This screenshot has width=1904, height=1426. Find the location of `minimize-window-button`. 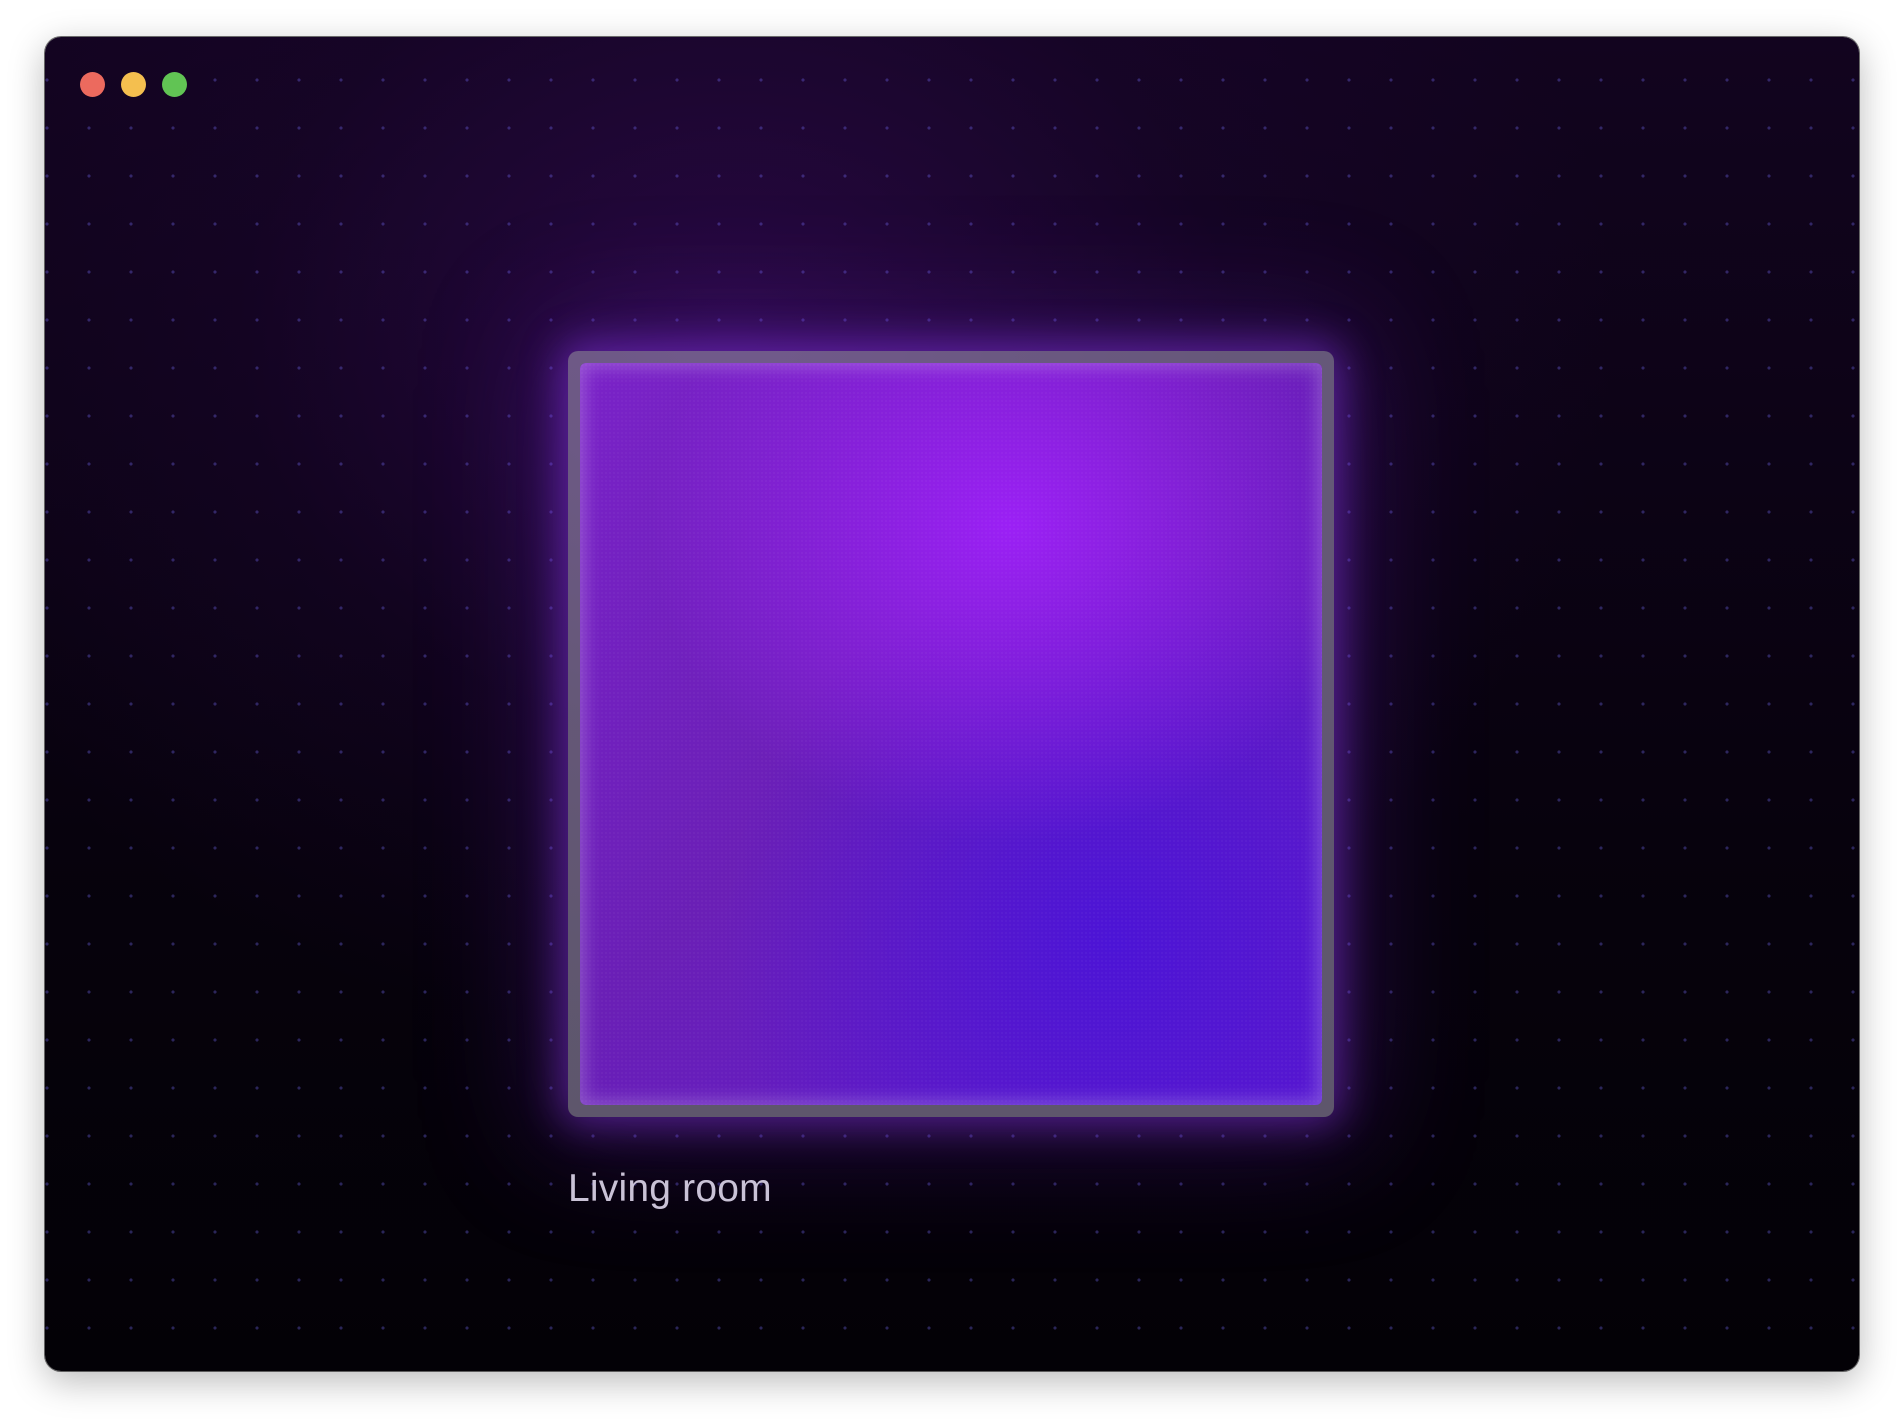

minimize-window-button is located at coordinates (133, 84).